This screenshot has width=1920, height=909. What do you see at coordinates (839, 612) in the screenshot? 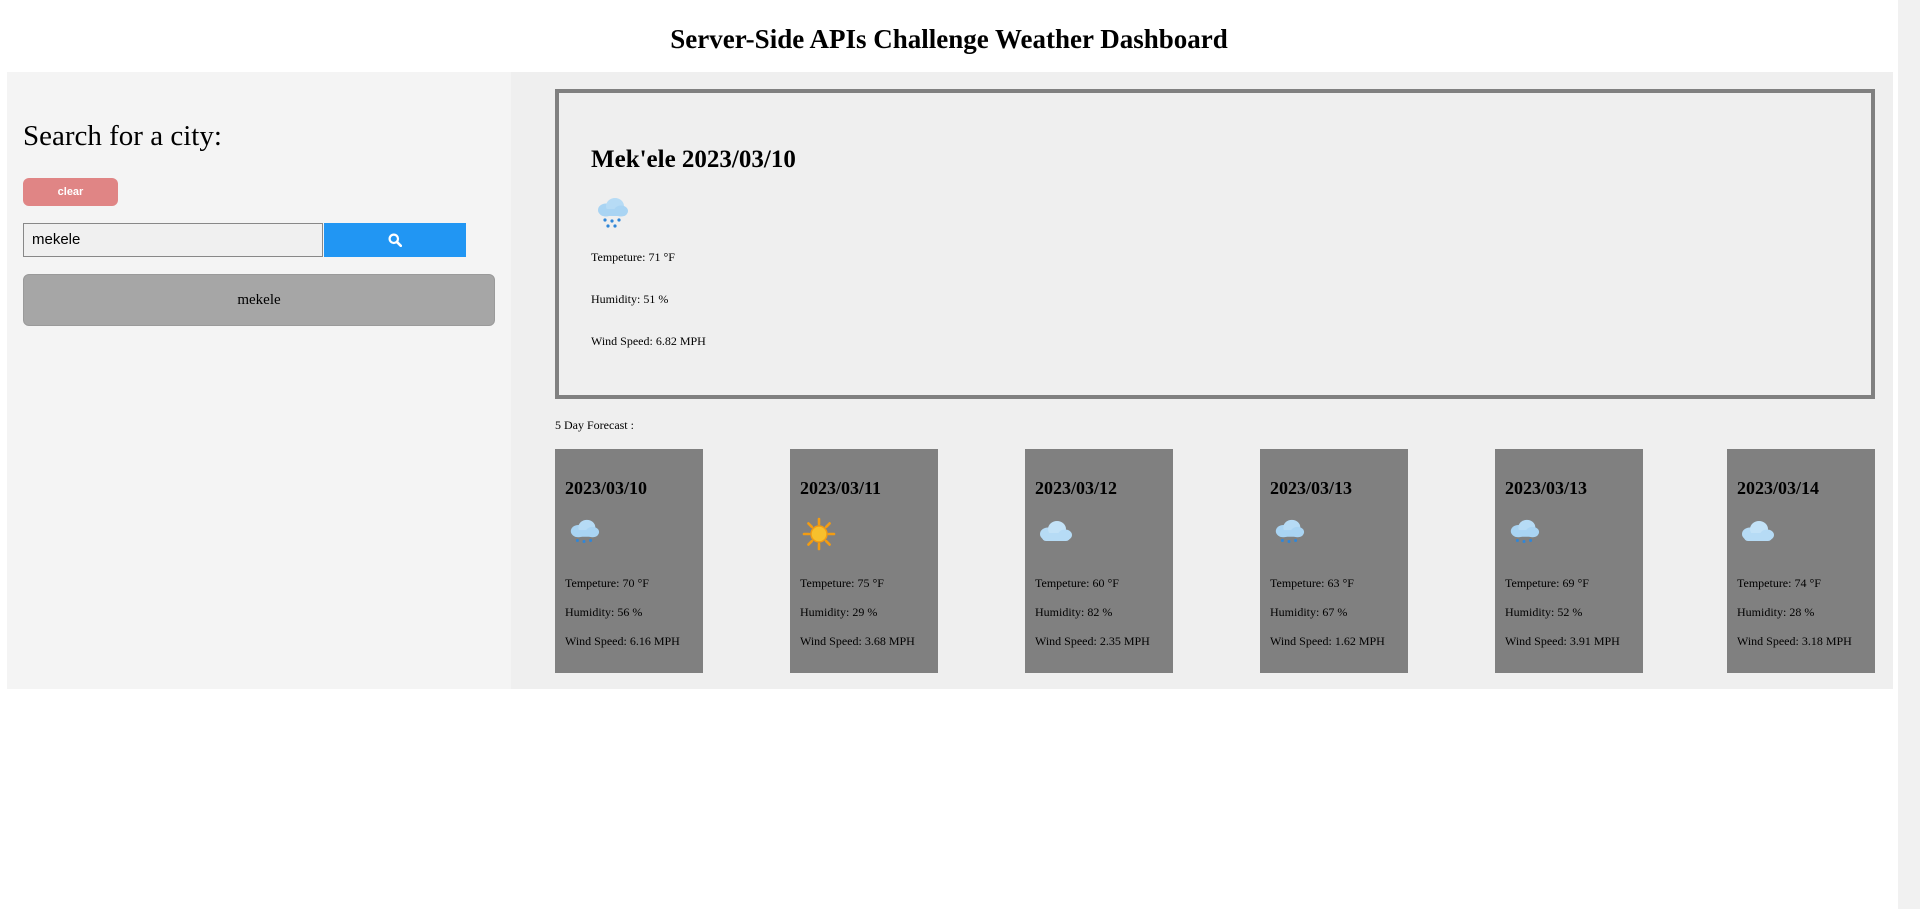
I see `forecast-humidity: Humidity: 29 %` at bounding box center [839, 612].